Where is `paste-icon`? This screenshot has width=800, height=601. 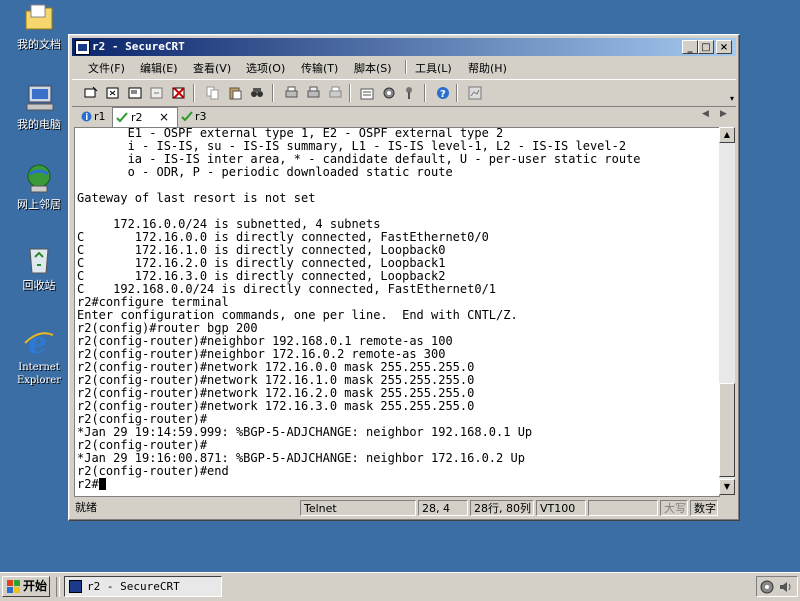
paste-icon is located at coordinates (235, 93).